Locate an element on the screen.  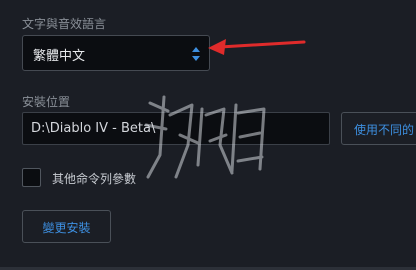
extra-args-checkbox is located at coordinates (31, 177).